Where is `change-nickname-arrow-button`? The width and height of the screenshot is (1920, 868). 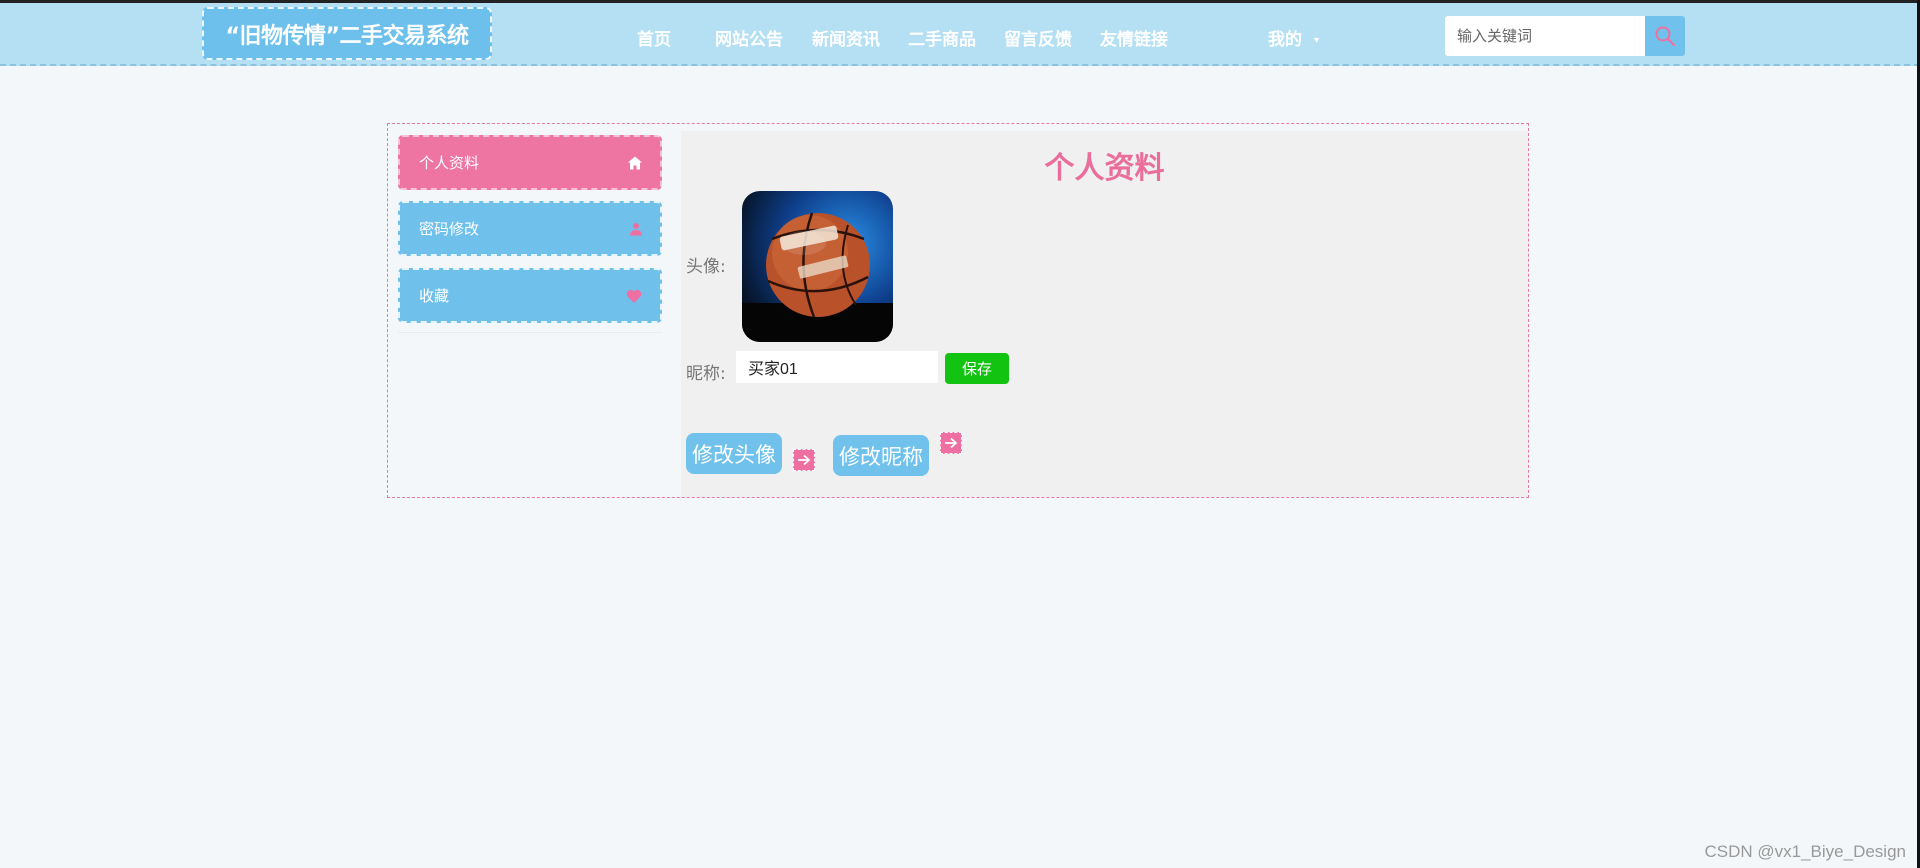 change-nickname-arrow-button is located at coordinates (951, 443).